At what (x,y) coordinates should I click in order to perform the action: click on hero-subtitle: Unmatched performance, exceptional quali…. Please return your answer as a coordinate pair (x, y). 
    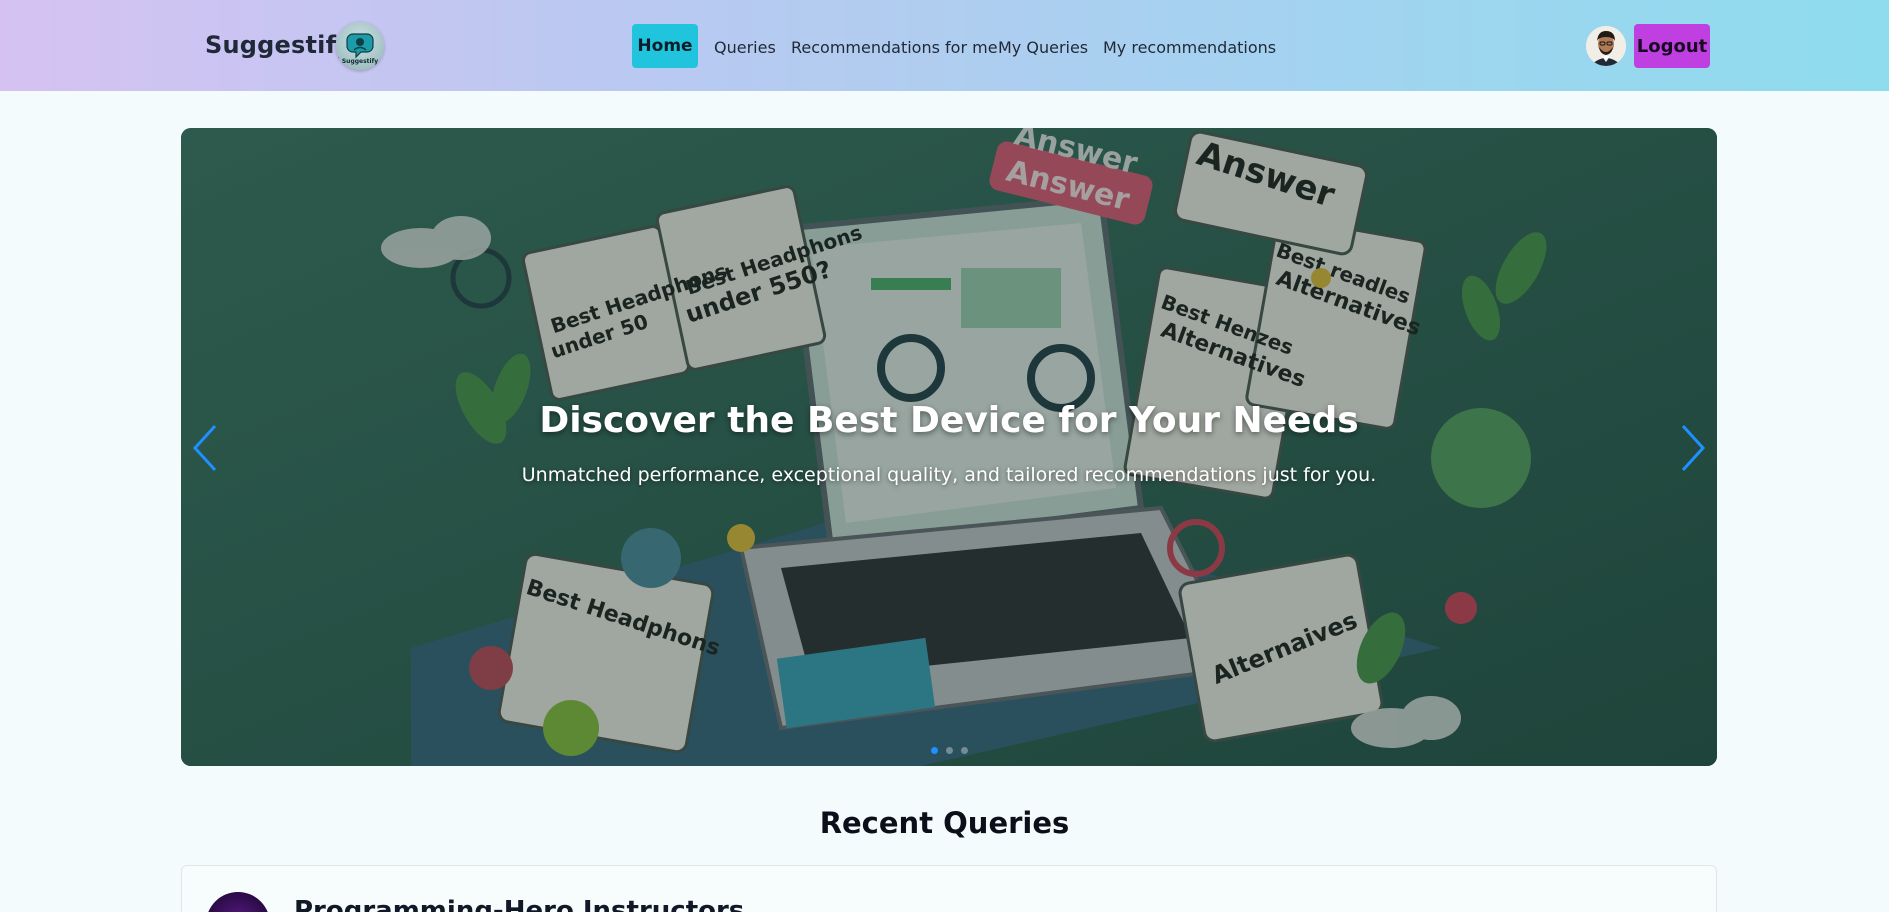
    Looking at the image, I should click on (949, 475).